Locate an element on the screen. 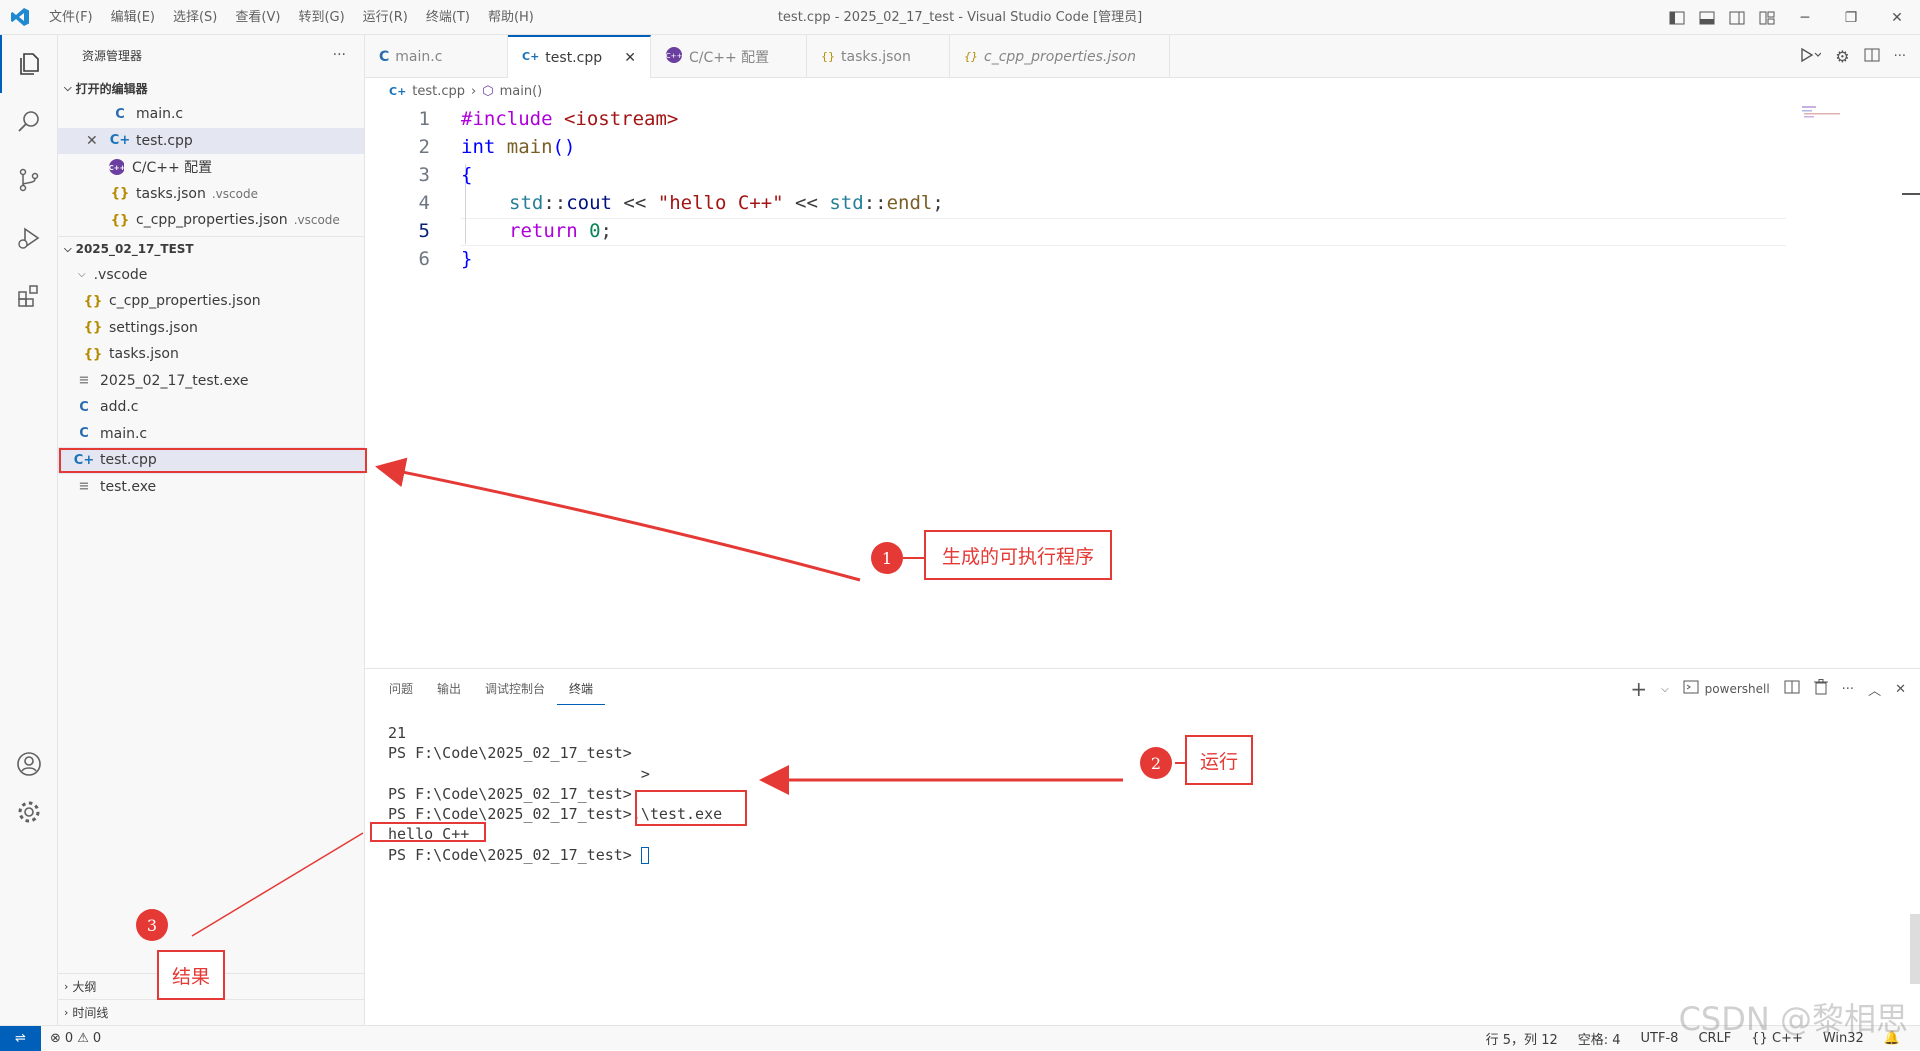 The image size is (1920, 1051). tab-cpp-config: C++ C/C++ 配置 is located at coordinates (729, 56).